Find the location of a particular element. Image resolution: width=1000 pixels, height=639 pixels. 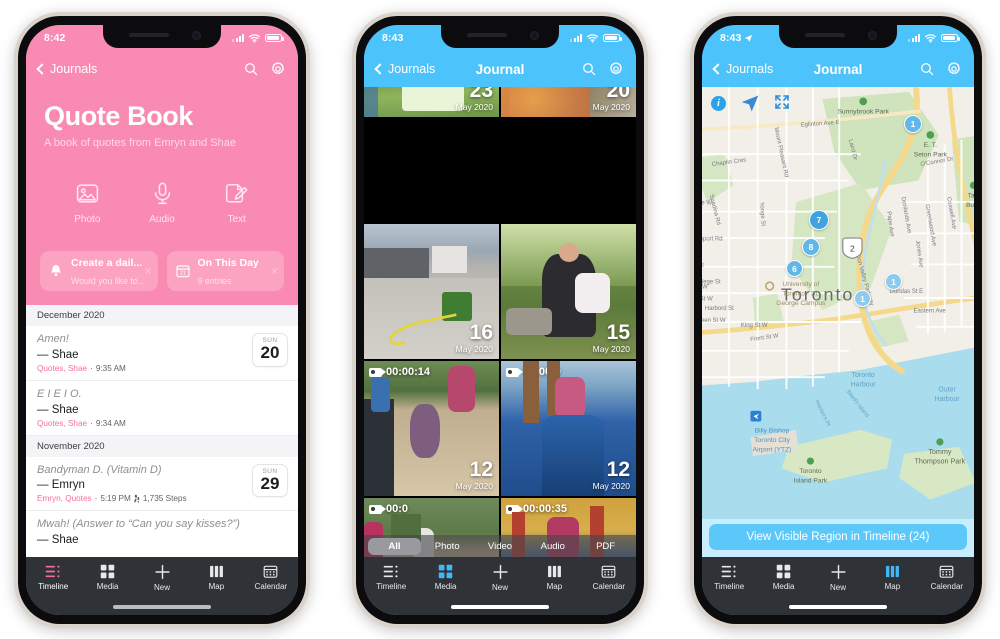

media-cell: 15 May 2020 is located at coordinates (568, 291).